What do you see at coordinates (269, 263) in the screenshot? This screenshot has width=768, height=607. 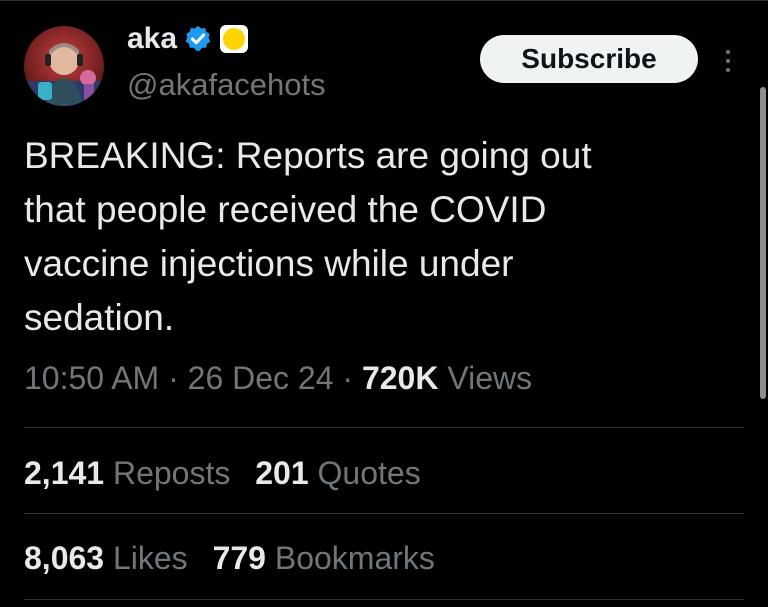 I see `tweet-text-line: vaccine injections while under` at bounding box center [269, 263].